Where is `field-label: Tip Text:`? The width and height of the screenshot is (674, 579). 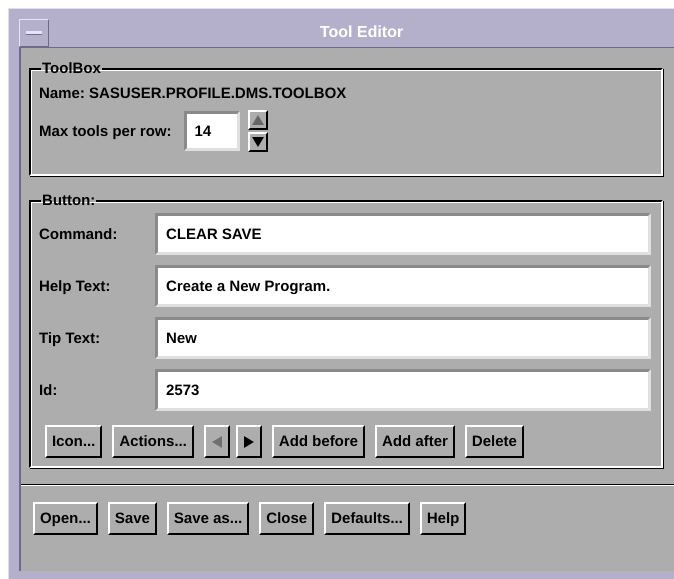
field-label: Tip Text: is located at coordinates (70, 338).